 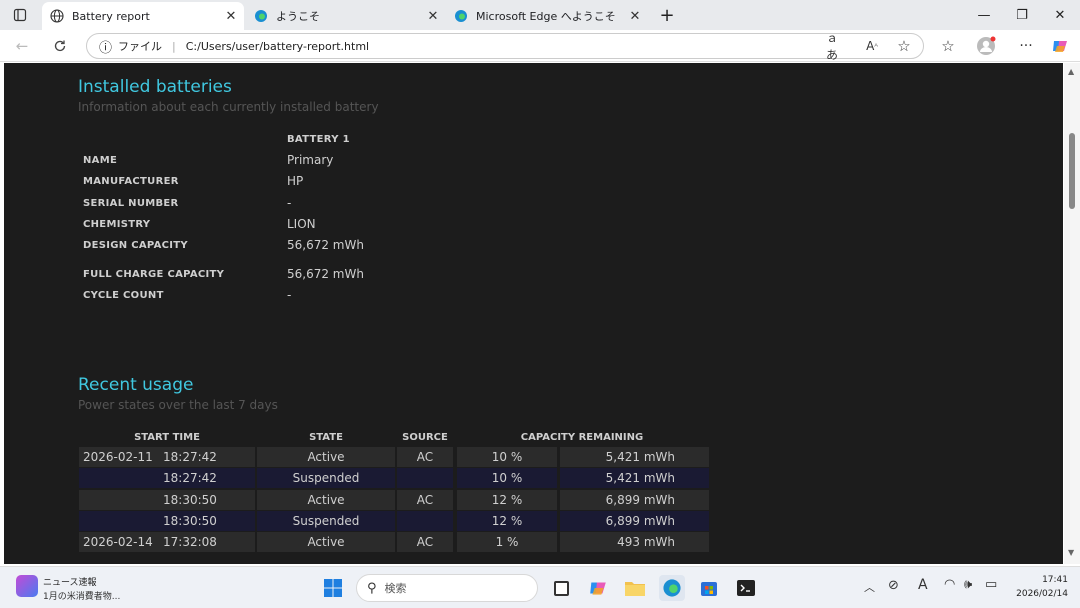 I want to click on row-time: 17:32:08, so click(x=190, y=542).